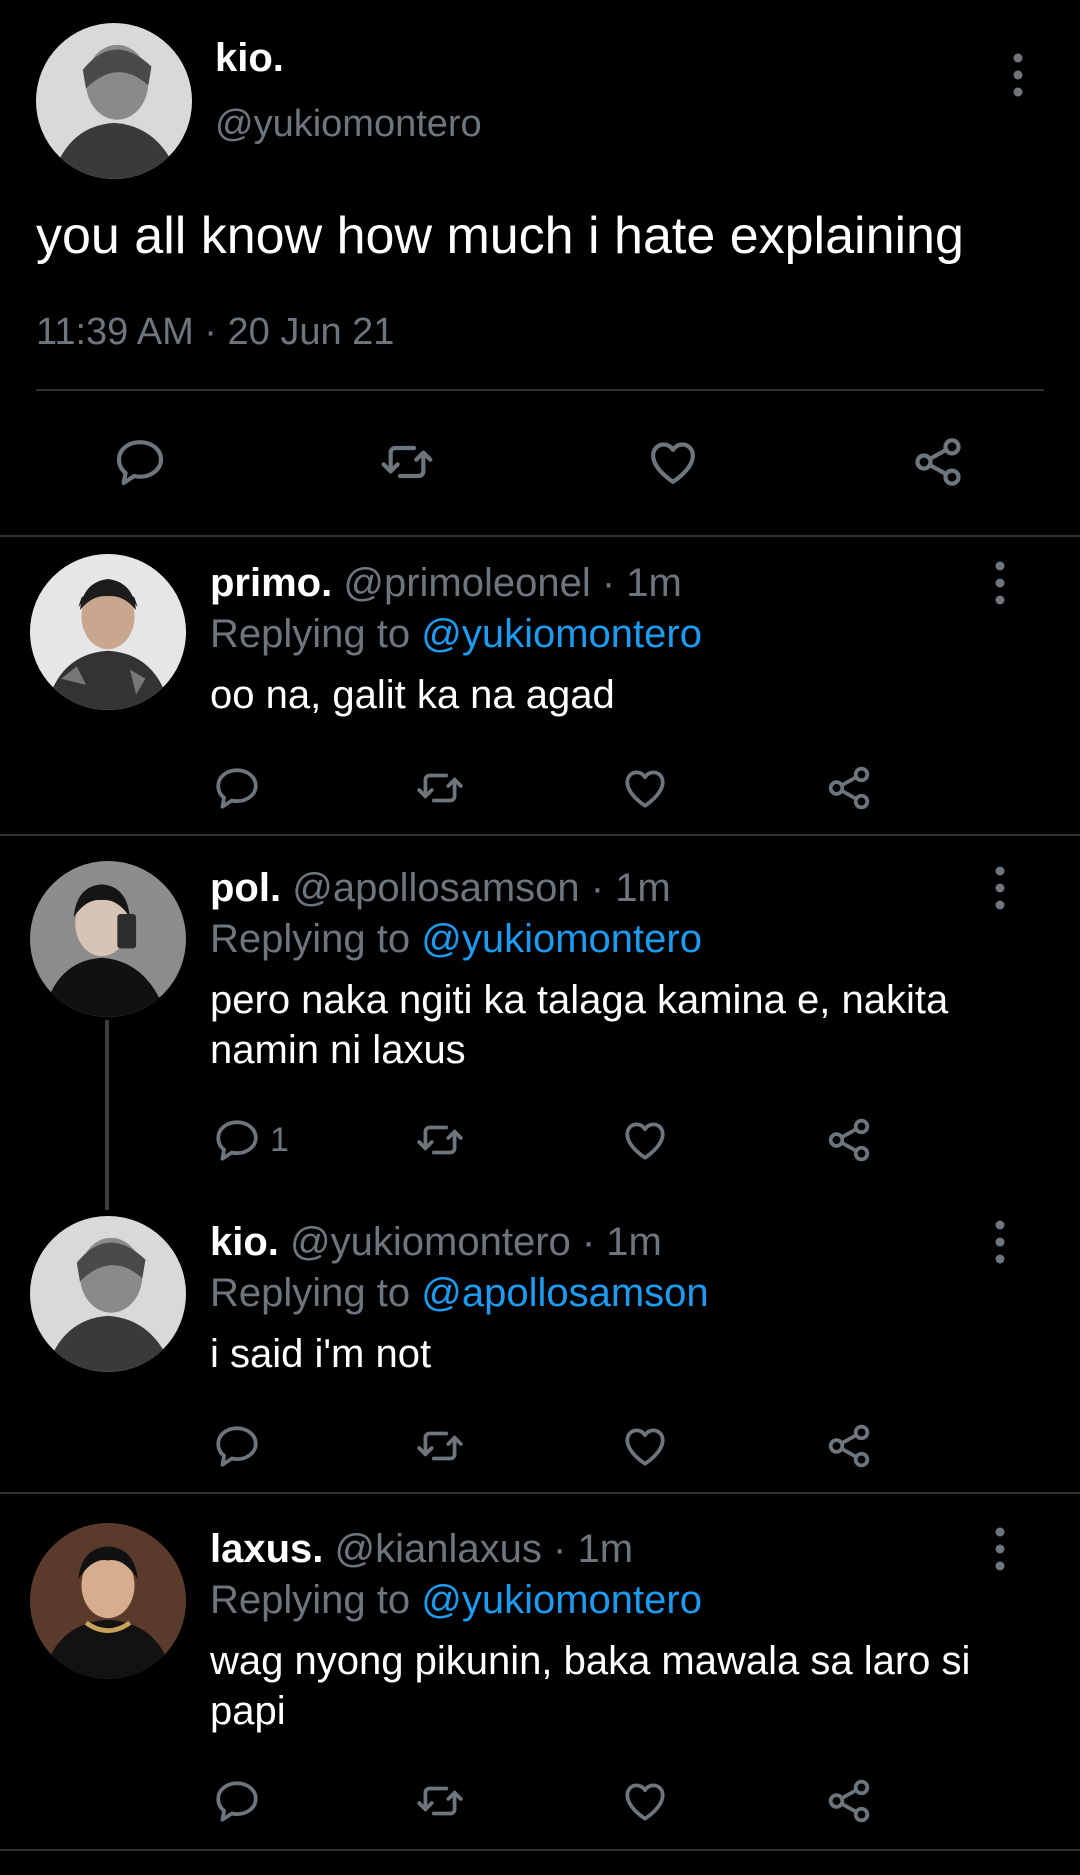 The image size is (1080, 1875). What do you see at coordinates (348, 124) in the screenshot?
I see `username: @yukiomontero` at bounding box center [348, 124].